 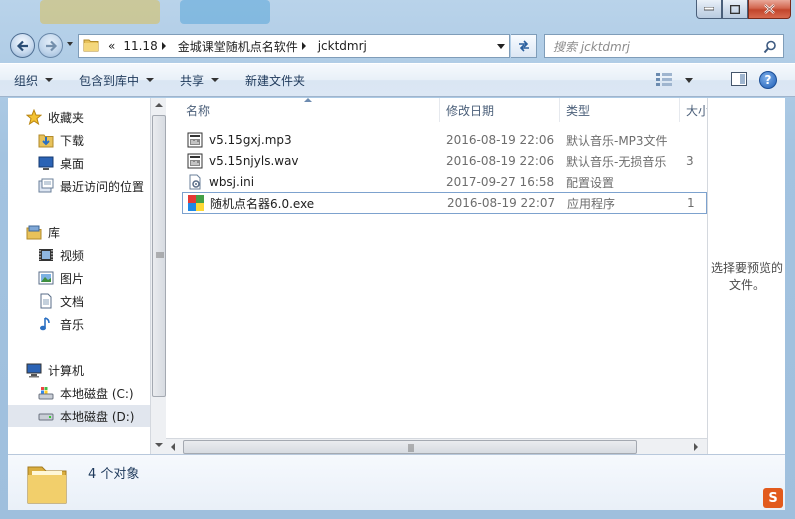 I want to click on maximize-button, so click(x=735, y=9).